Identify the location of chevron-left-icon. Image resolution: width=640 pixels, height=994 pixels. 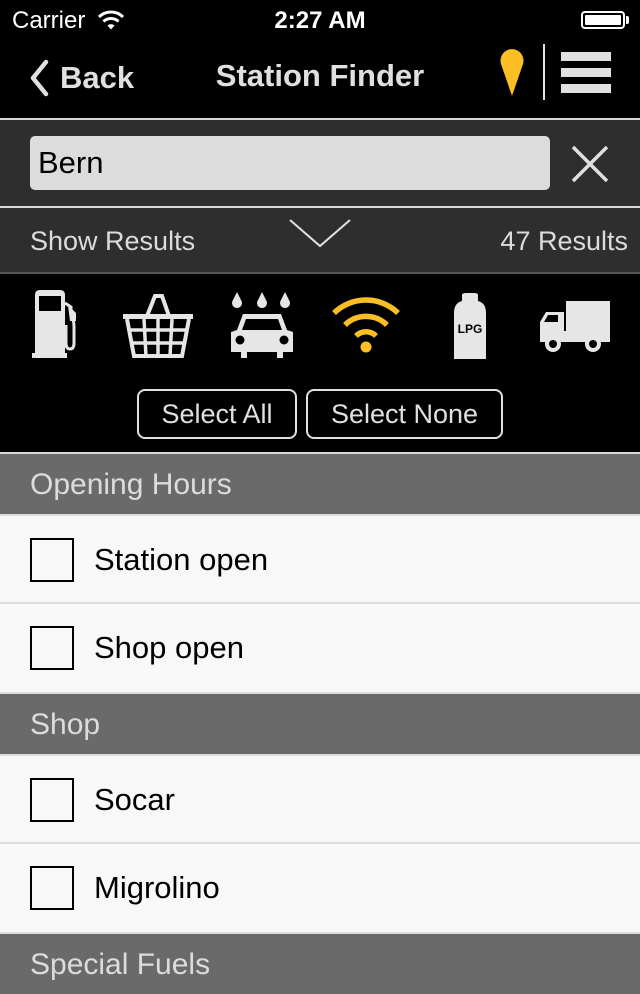
(39, 78).